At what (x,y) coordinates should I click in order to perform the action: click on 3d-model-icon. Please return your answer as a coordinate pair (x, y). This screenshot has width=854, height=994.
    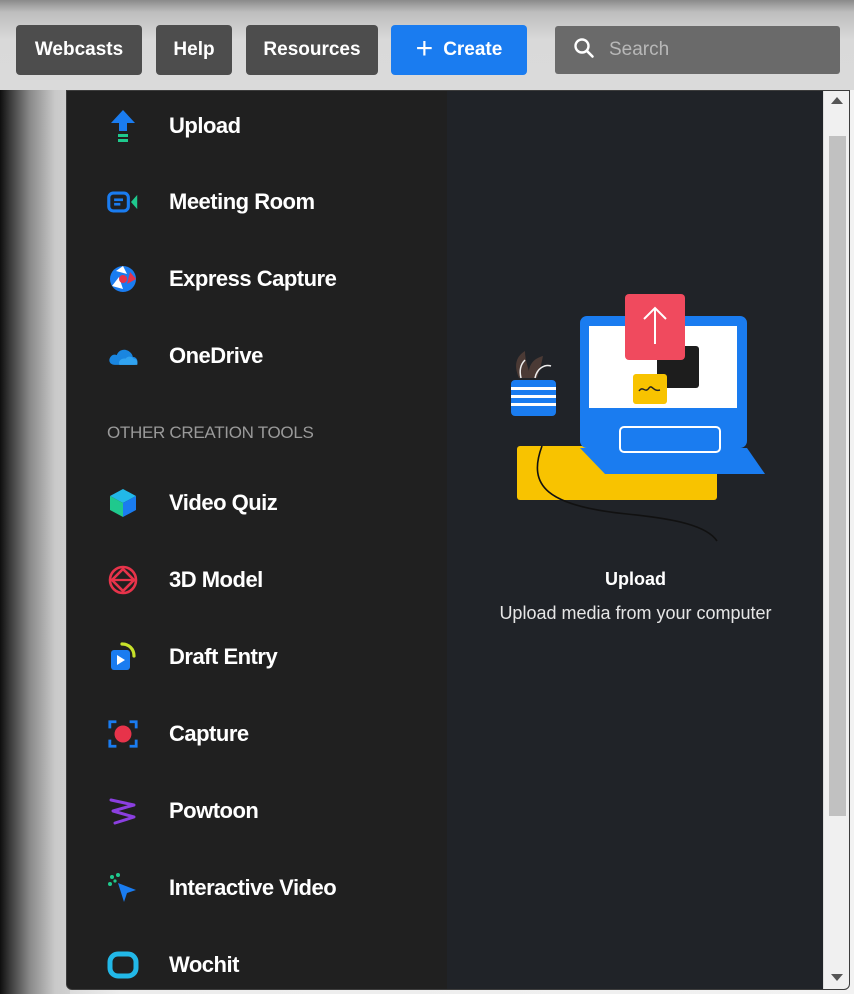
    Looking at the image, I should click on (123, 580).